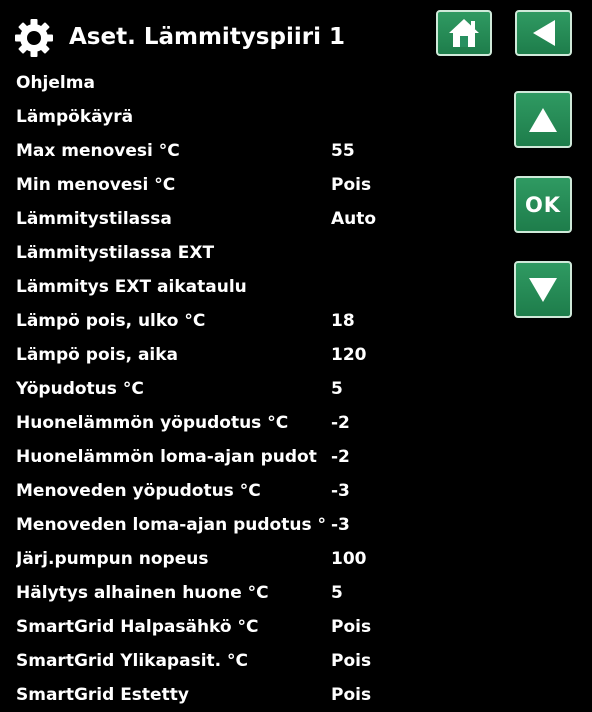 The height and width of the screenshot is (712, 592). Describe the element at coordinates (80, 389) in the screenshot. I see `row-label: Yöpudotus °C` at that location.